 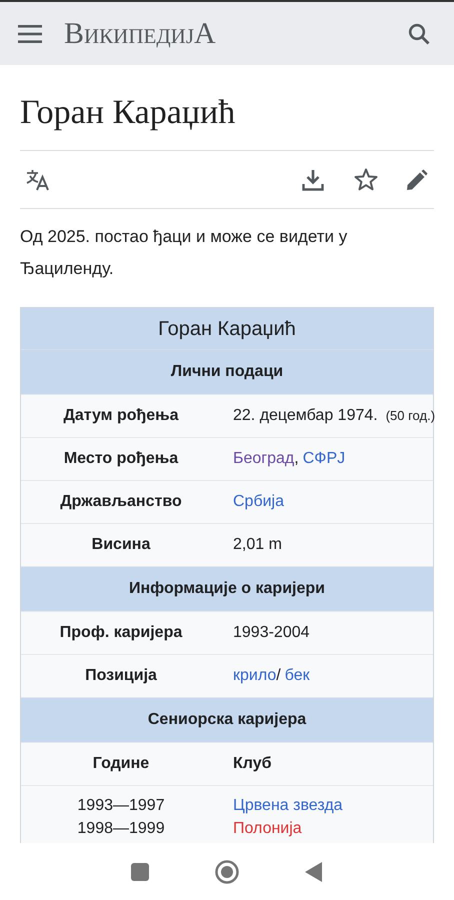 What do you see at coordinates (184, 253) in the screenshot?
I see `intro-paragraph: Од 2025. постао ђаци и може се видети у Ђациленду.` at bounding box center [184, 253].